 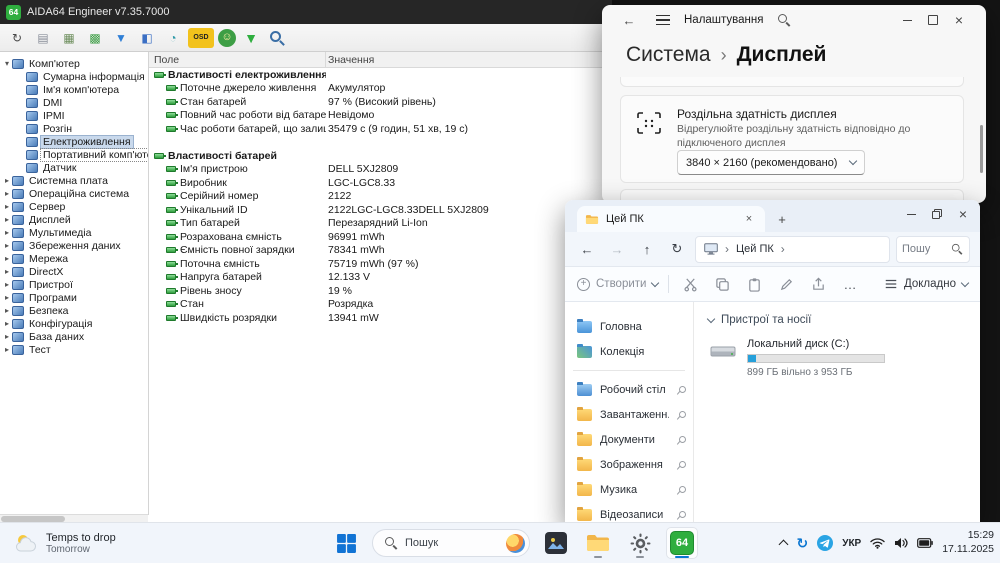 What do you see at coordinates (74, 245) in the screenshot?
I see `tree-item: Збереження даних` at bounding box center [74, 245].